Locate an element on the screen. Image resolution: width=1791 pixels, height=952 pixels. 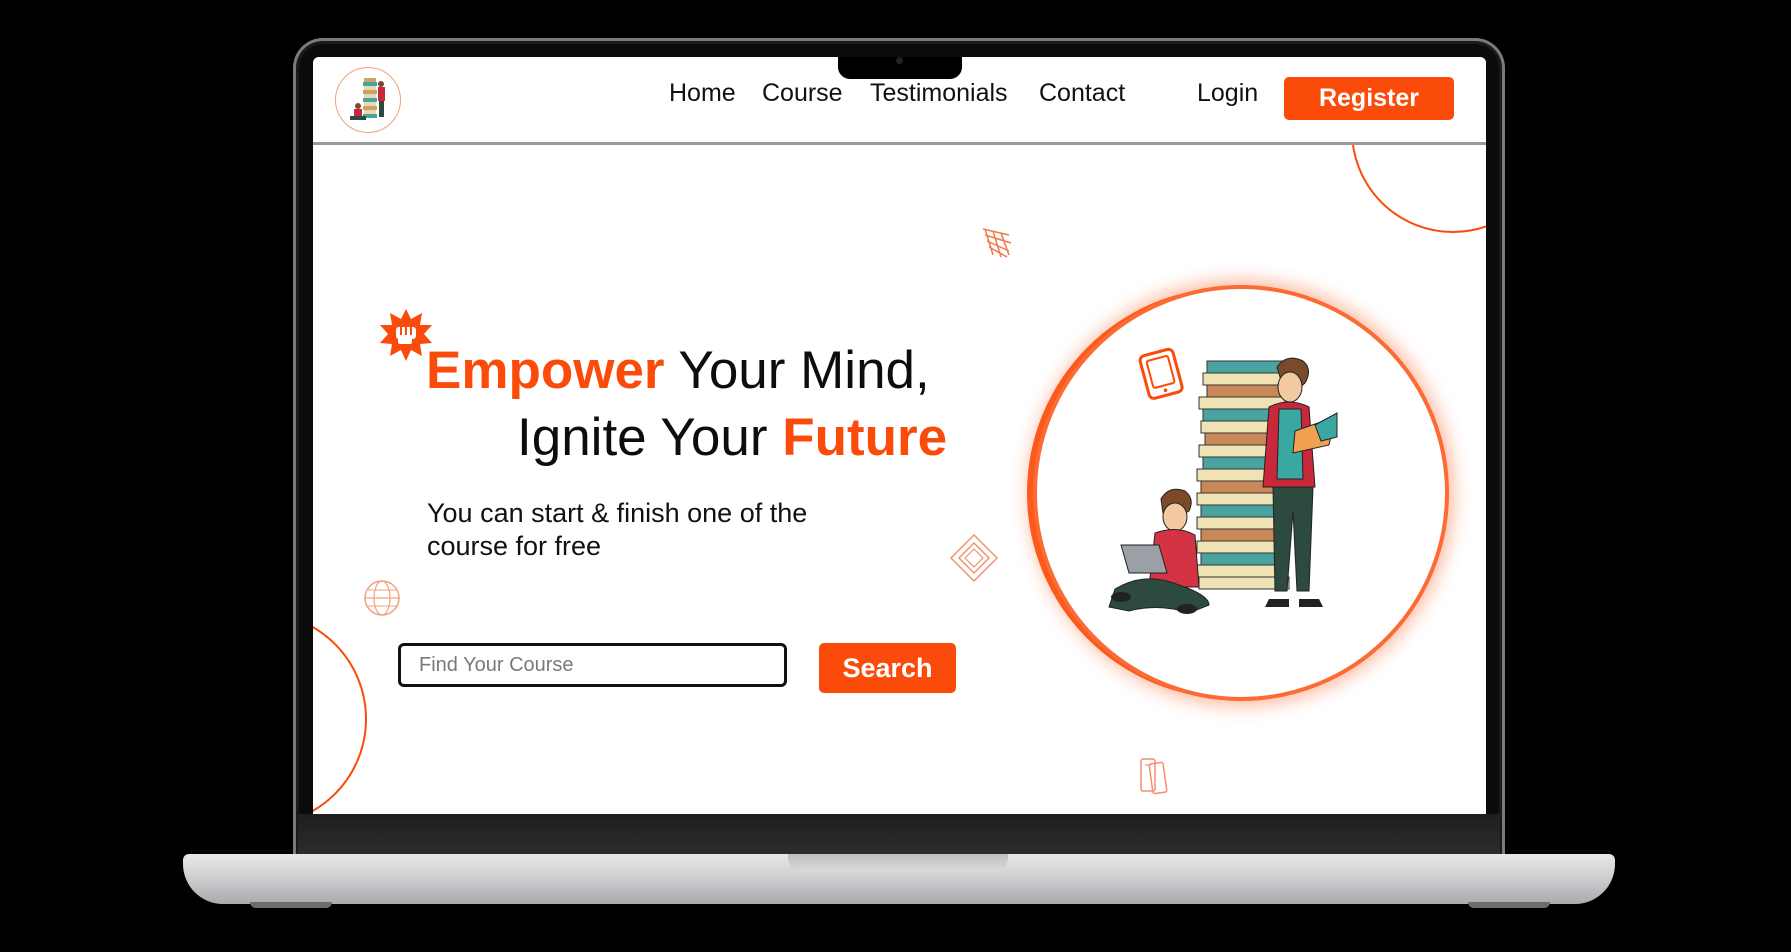
course-search-input is located at coordinates (592, 665).